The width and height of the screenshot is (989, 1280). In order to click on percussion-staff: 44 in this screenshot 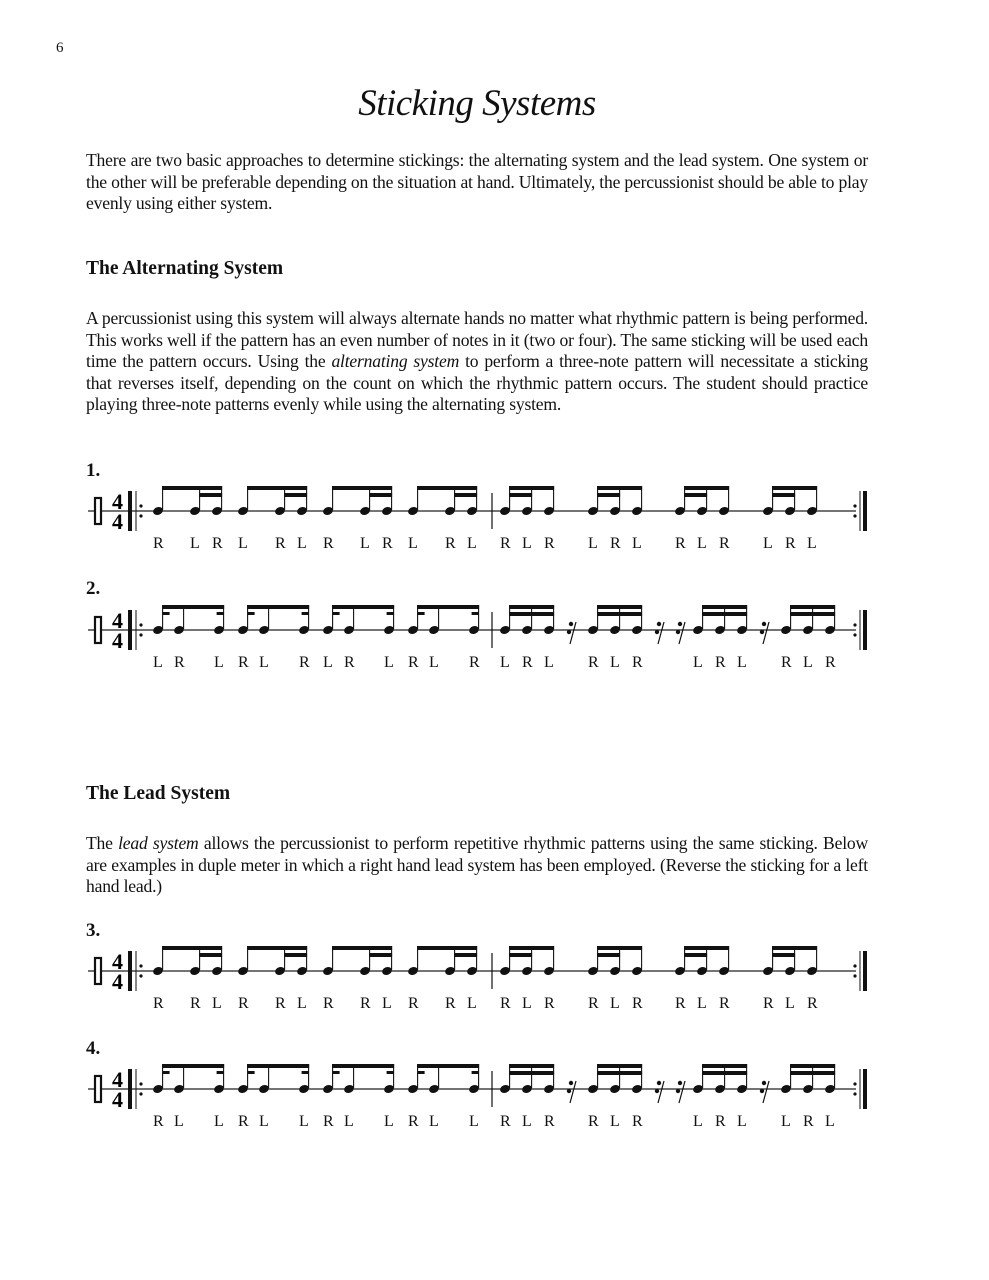, I will do `click(477, 510)`.